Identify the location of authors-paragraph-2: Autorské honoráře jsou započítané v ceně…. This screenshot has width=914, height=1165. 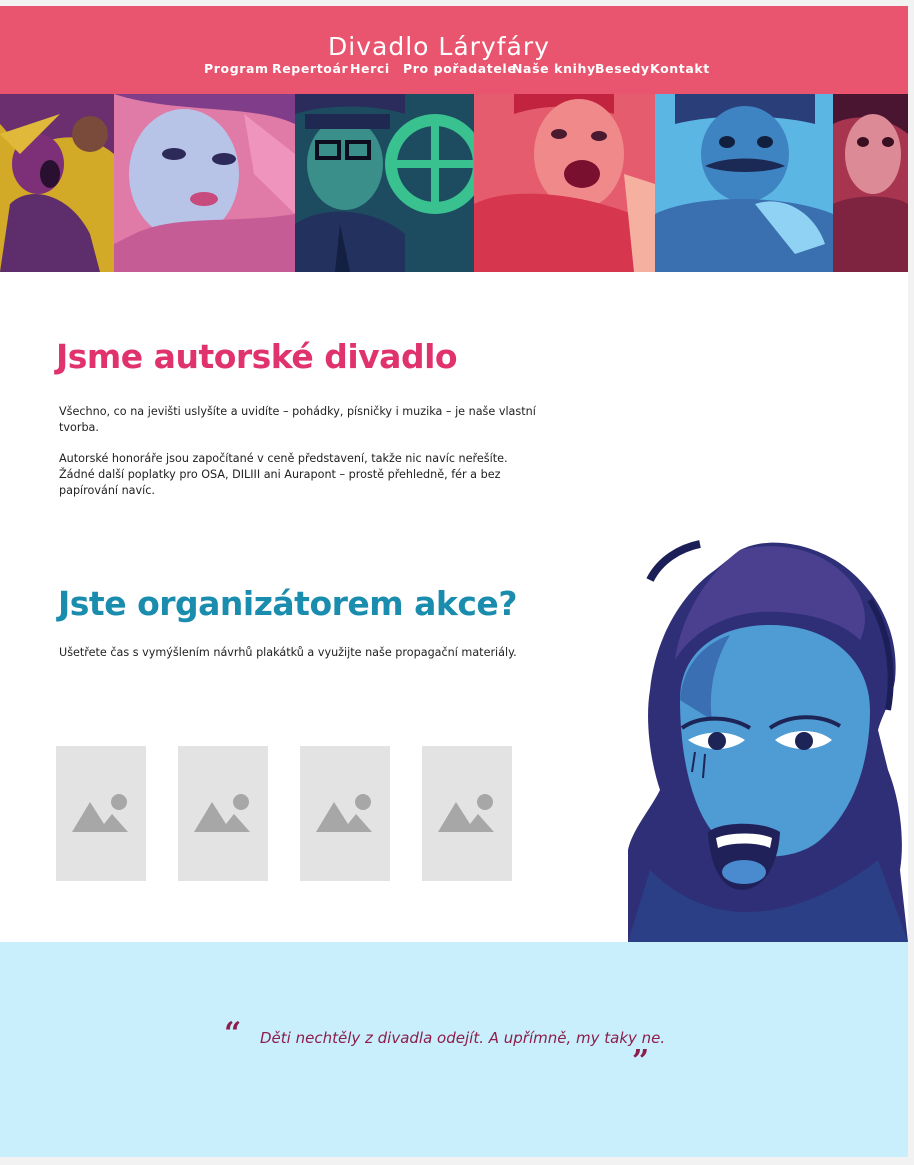
(283, 474).